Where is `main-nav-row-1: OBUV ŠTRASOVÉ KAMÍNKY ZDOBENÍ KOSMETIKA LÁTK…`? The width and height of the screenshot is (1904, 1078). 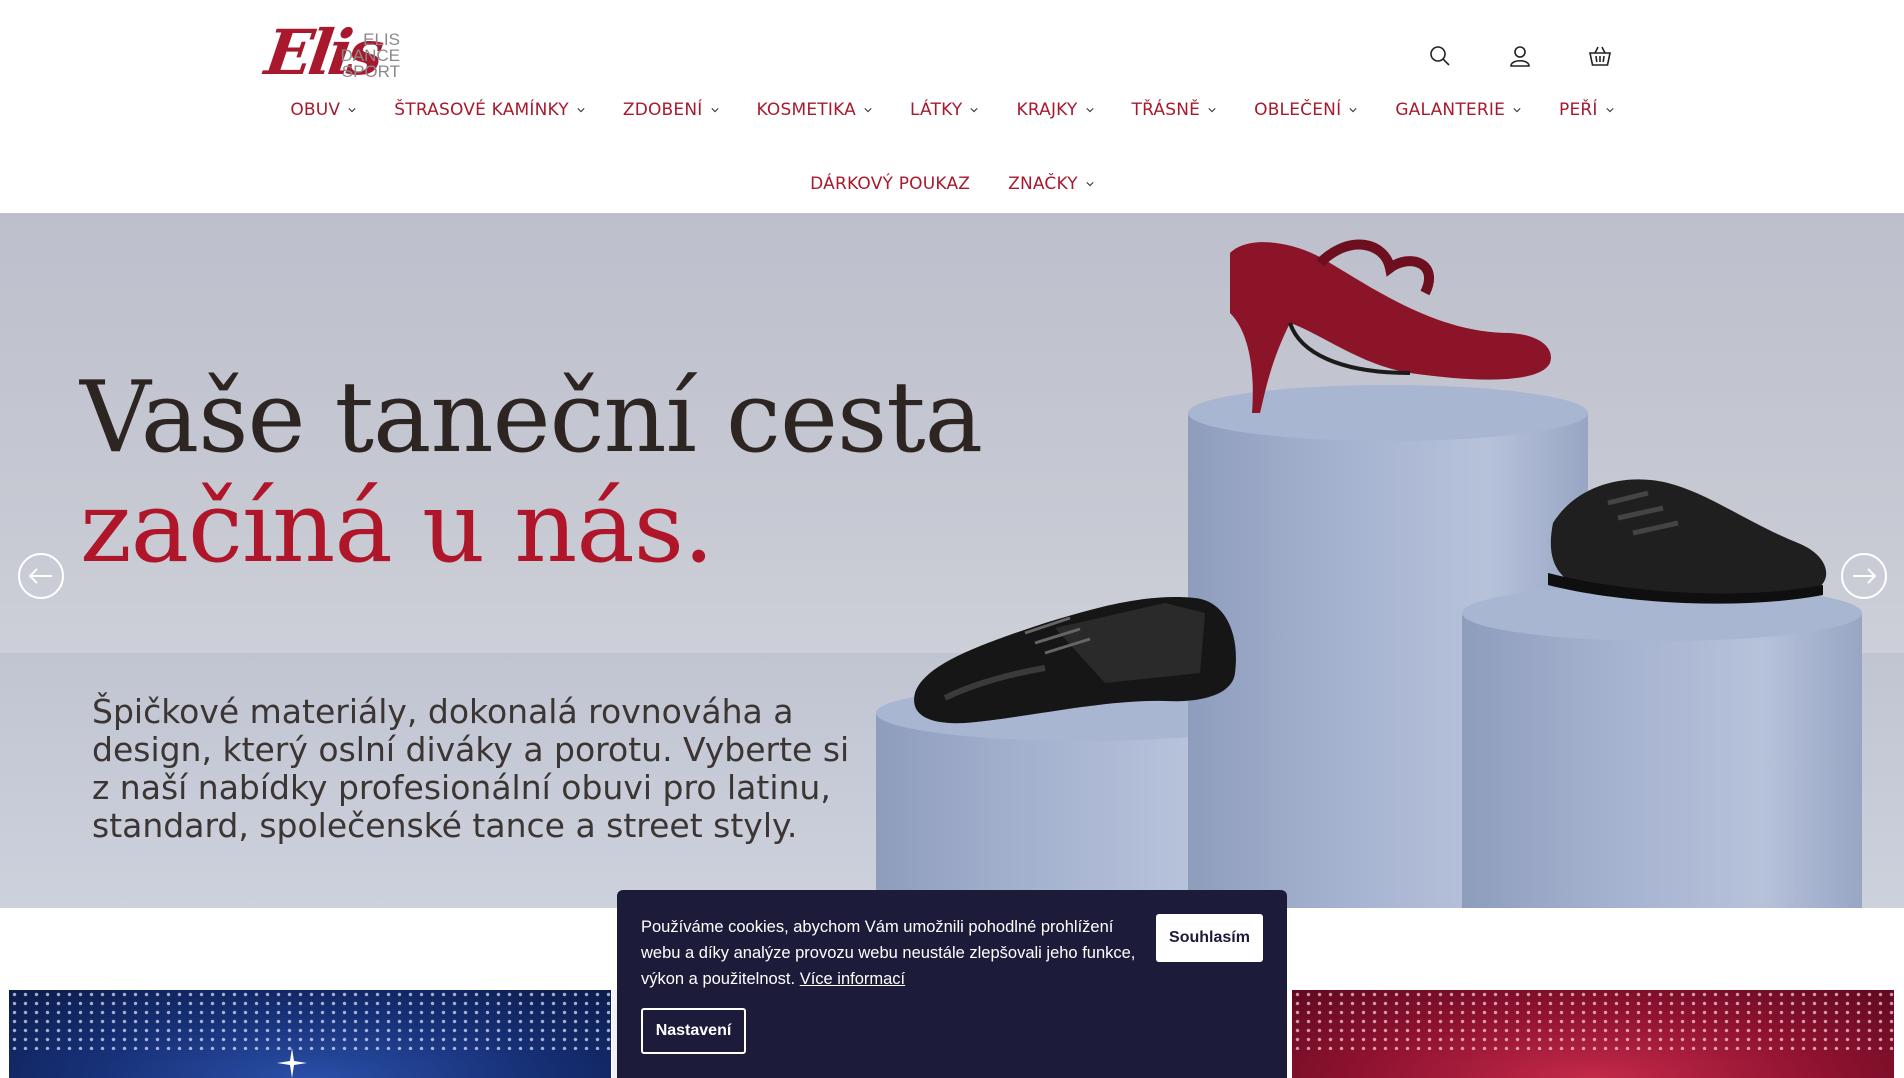 main-nav-row-1: OBUV ŠTRASOVÉ KAMÍNKY ZDOBENÍ KOSMETIKA LÁTK… is located at coordinates (952, 110).